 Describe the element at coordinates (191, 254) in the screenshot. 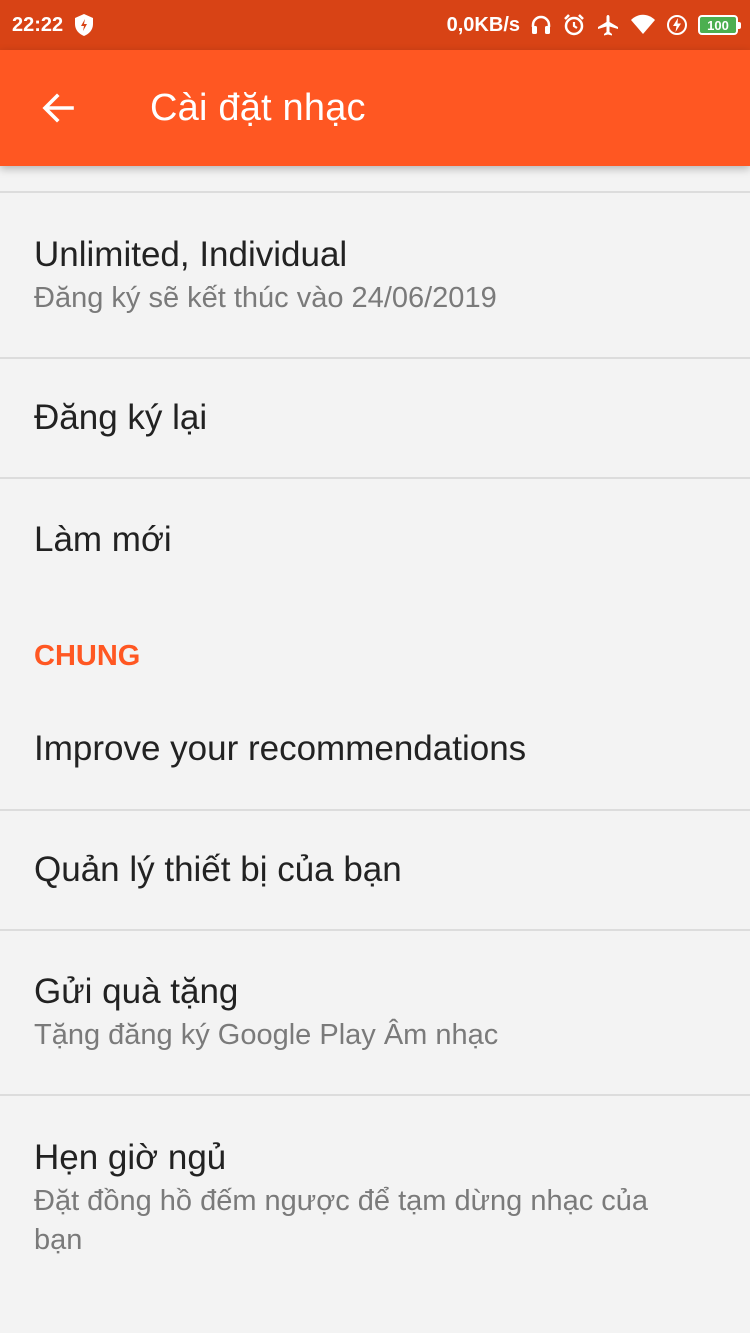

I see `subscription-title: Unlimited, Individual` at that location.